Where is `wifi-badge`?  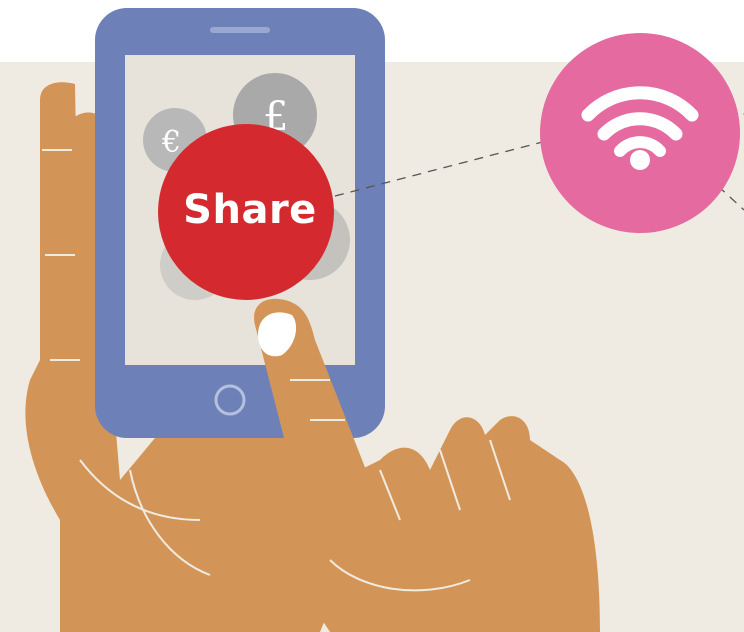 wifi-badge is located at coordinates (640, 133).